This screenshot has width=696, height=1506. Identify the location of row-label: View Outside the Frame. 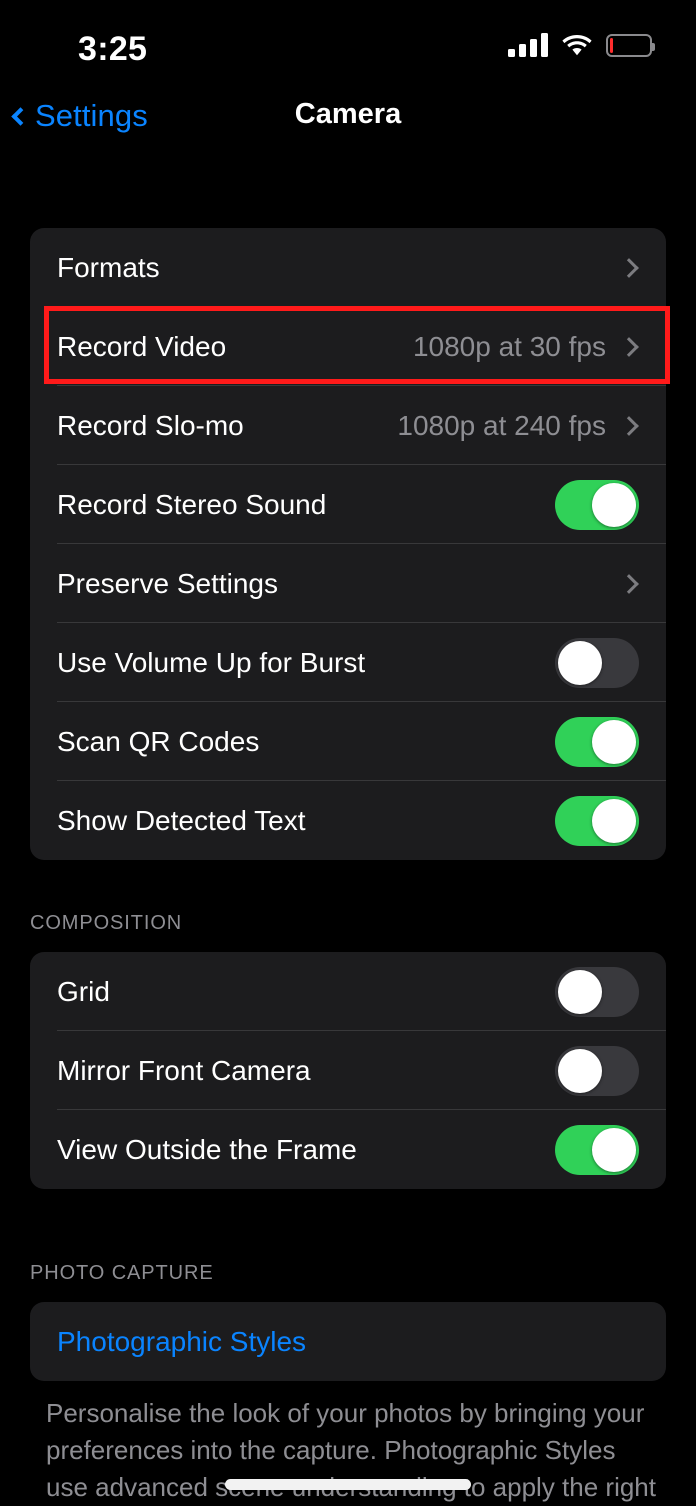
(207, 1149).